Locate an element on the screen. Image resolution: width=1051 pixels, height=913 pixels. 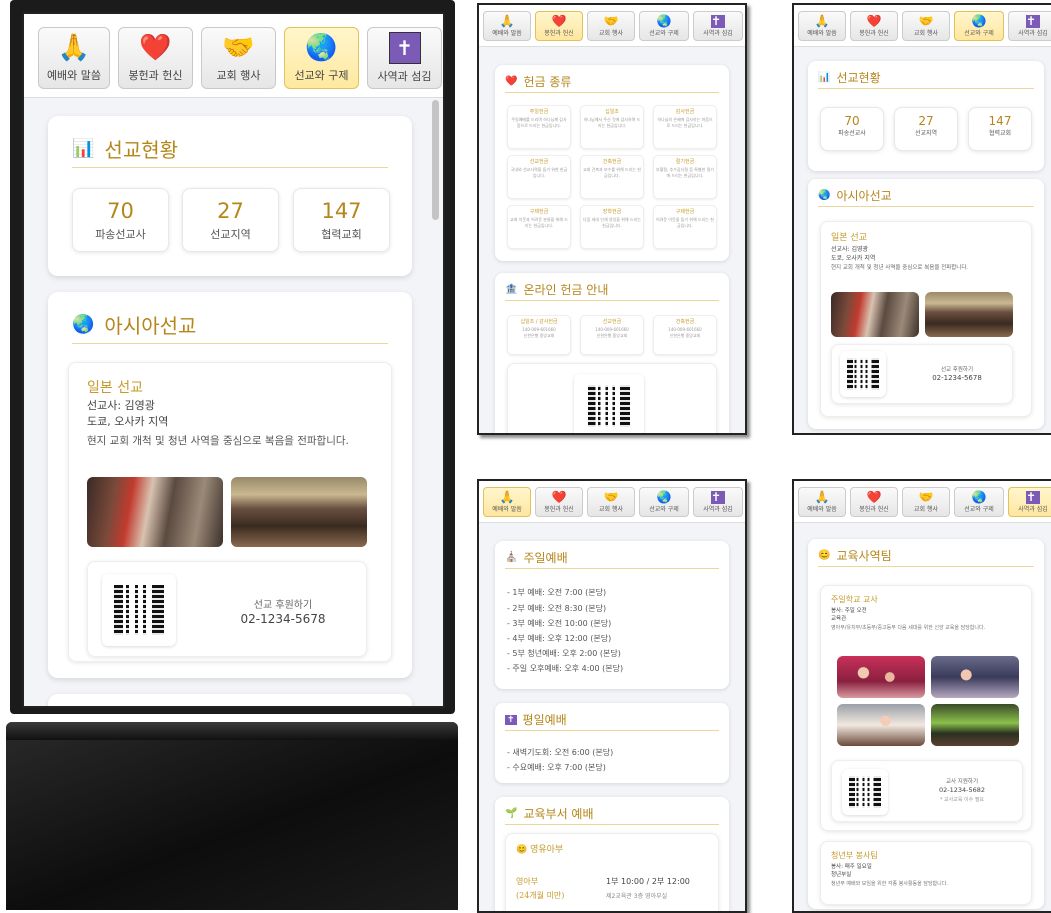
offering-type-name: 장학헌금 is located at coordinates (612, 212).